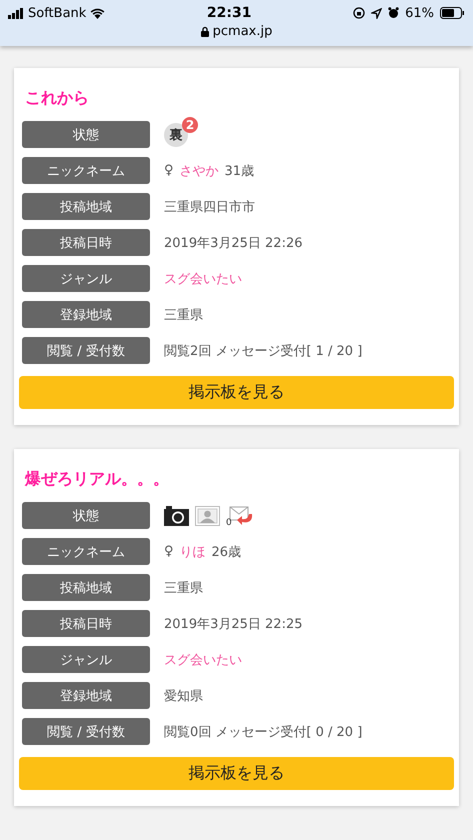  Describe the element at coordinates (229, 523) in the screenshot. I see `mail-count: 0` at that location.